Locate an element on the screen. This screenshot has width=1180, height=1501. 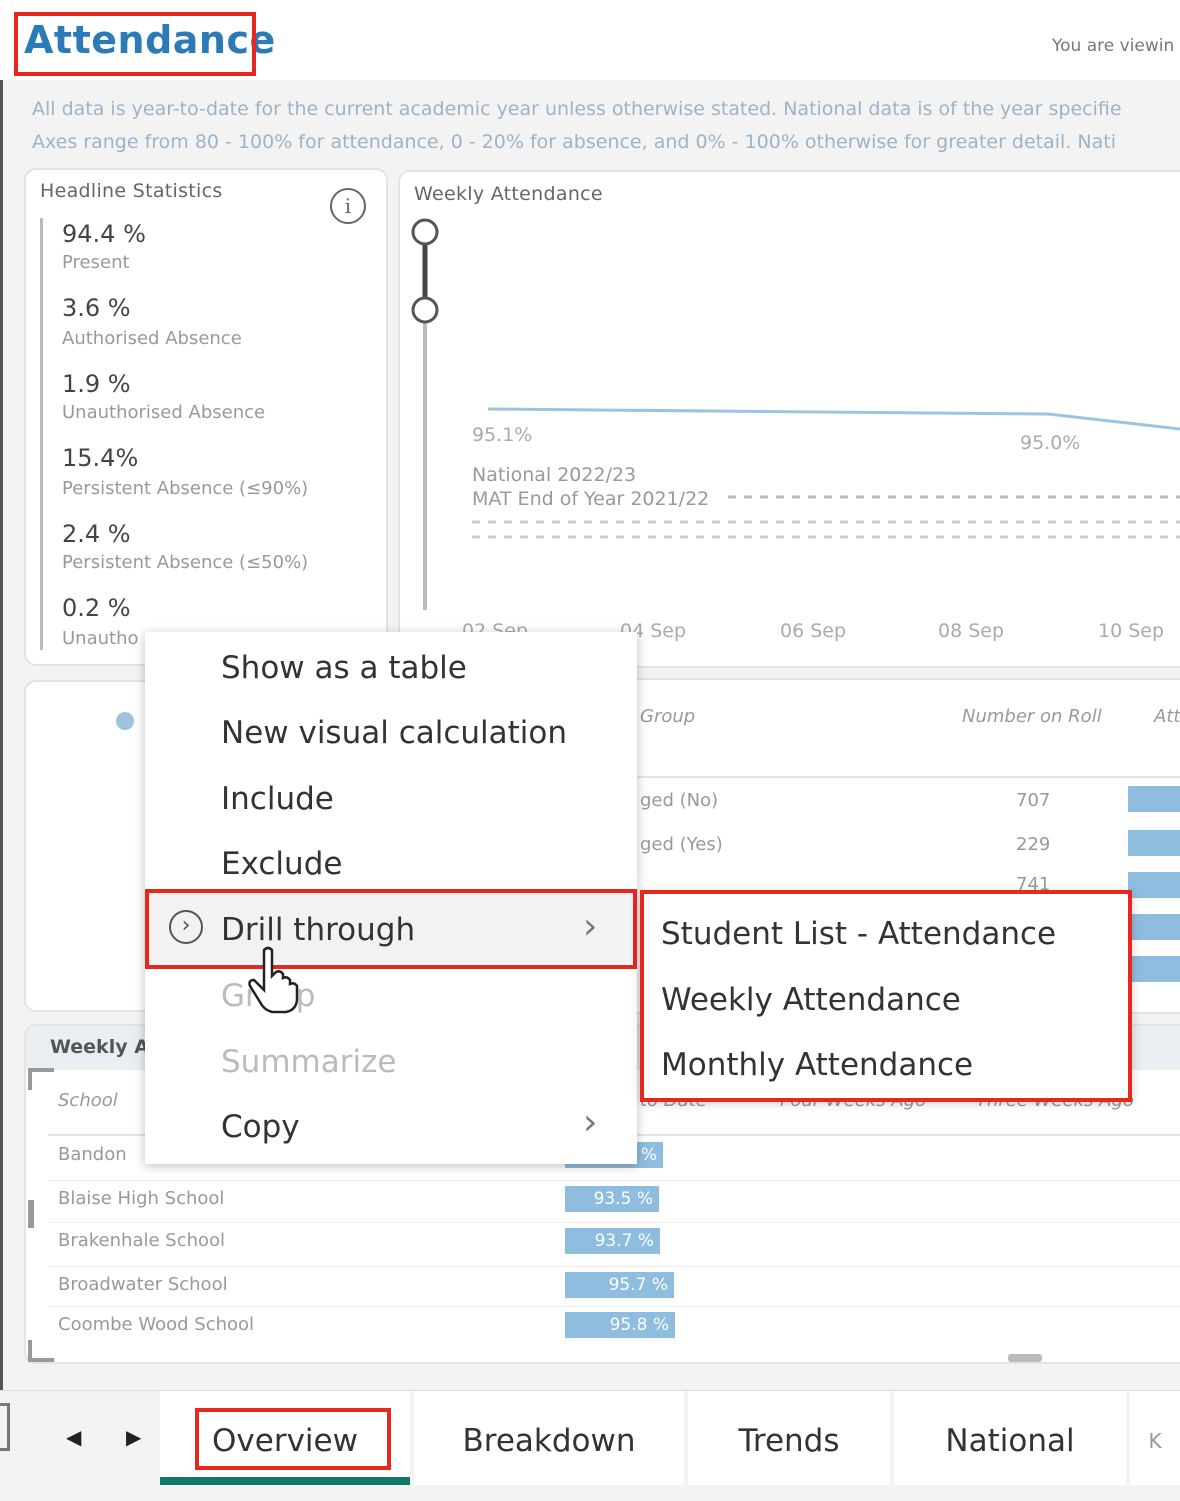
stat-value: 3.6 % is located at coordinates (96, 308).